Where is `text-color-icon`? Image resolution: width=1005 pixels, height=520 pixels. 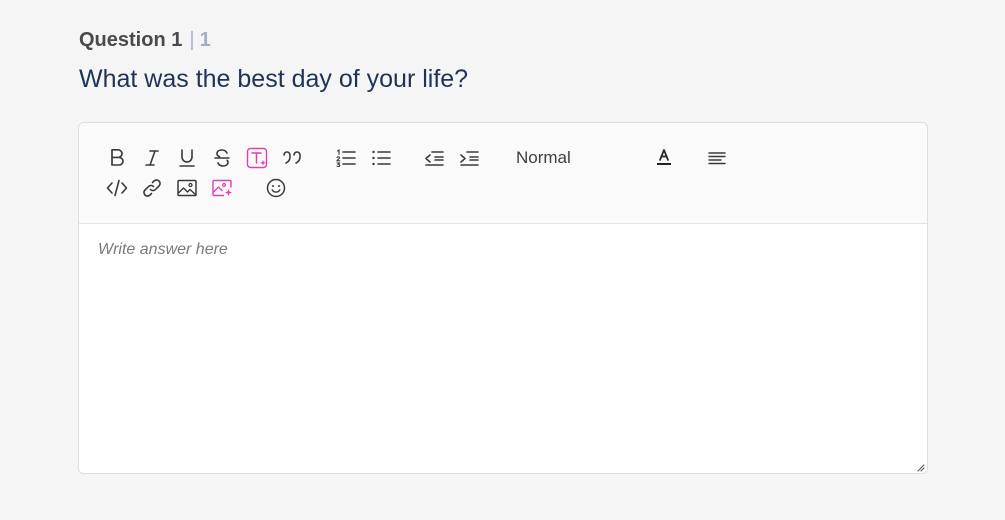
text-color-icon is located at coordinates (664, 157).